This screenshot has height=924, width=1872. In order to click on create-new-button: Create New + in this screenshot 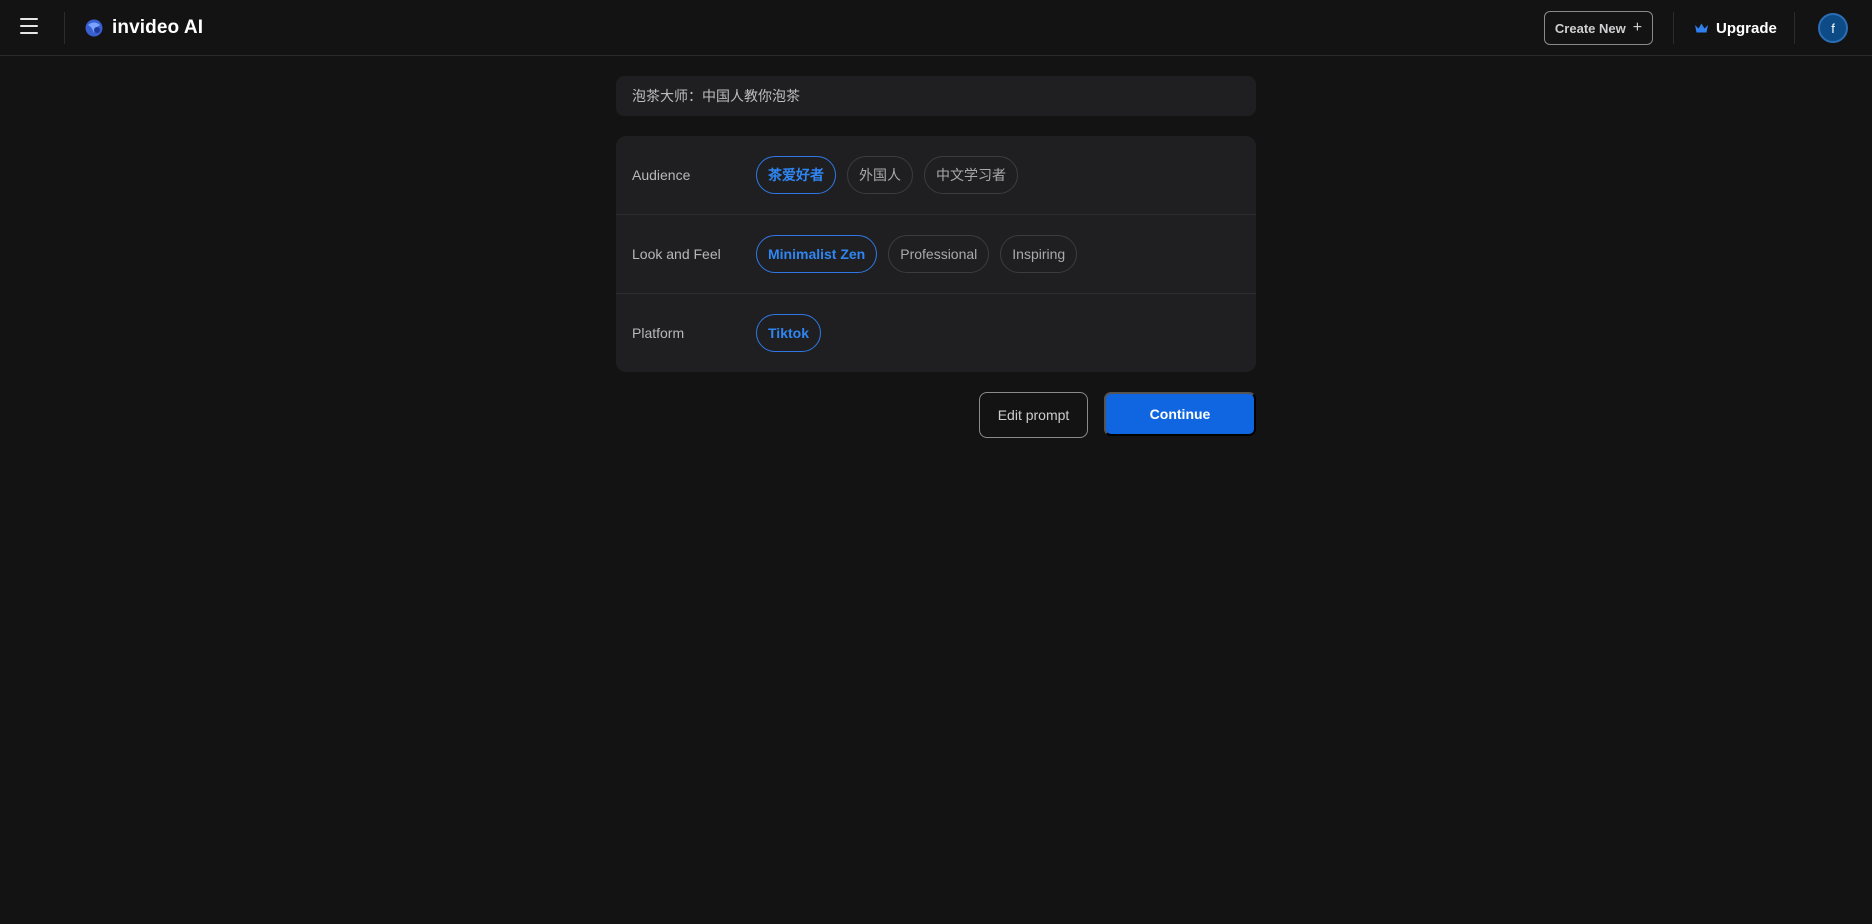, I will do `click(1598, 28)`.